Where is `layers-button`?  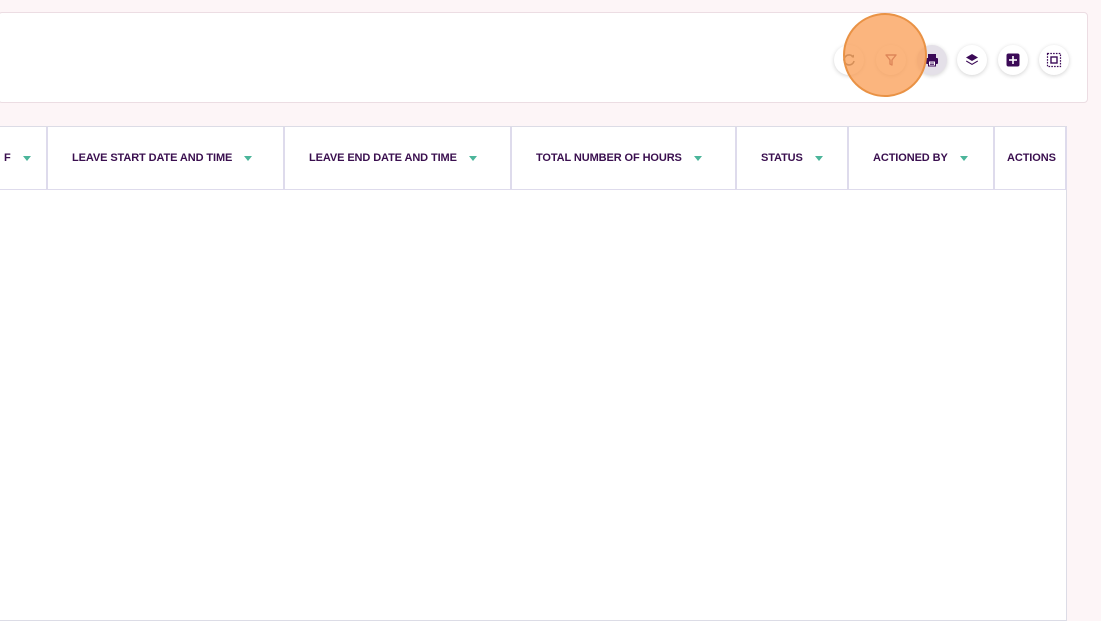 layers-button is located at coordinates (972, 60).